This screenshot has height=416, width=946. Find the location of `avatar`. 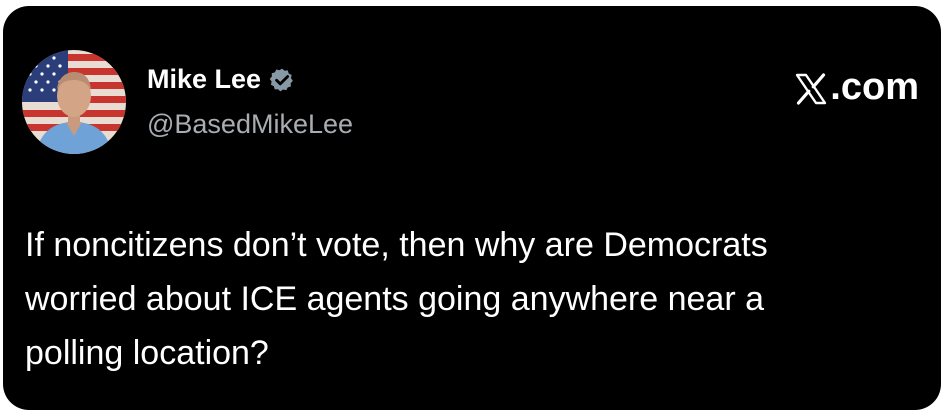

avatar is located at coordinates (74, 102).